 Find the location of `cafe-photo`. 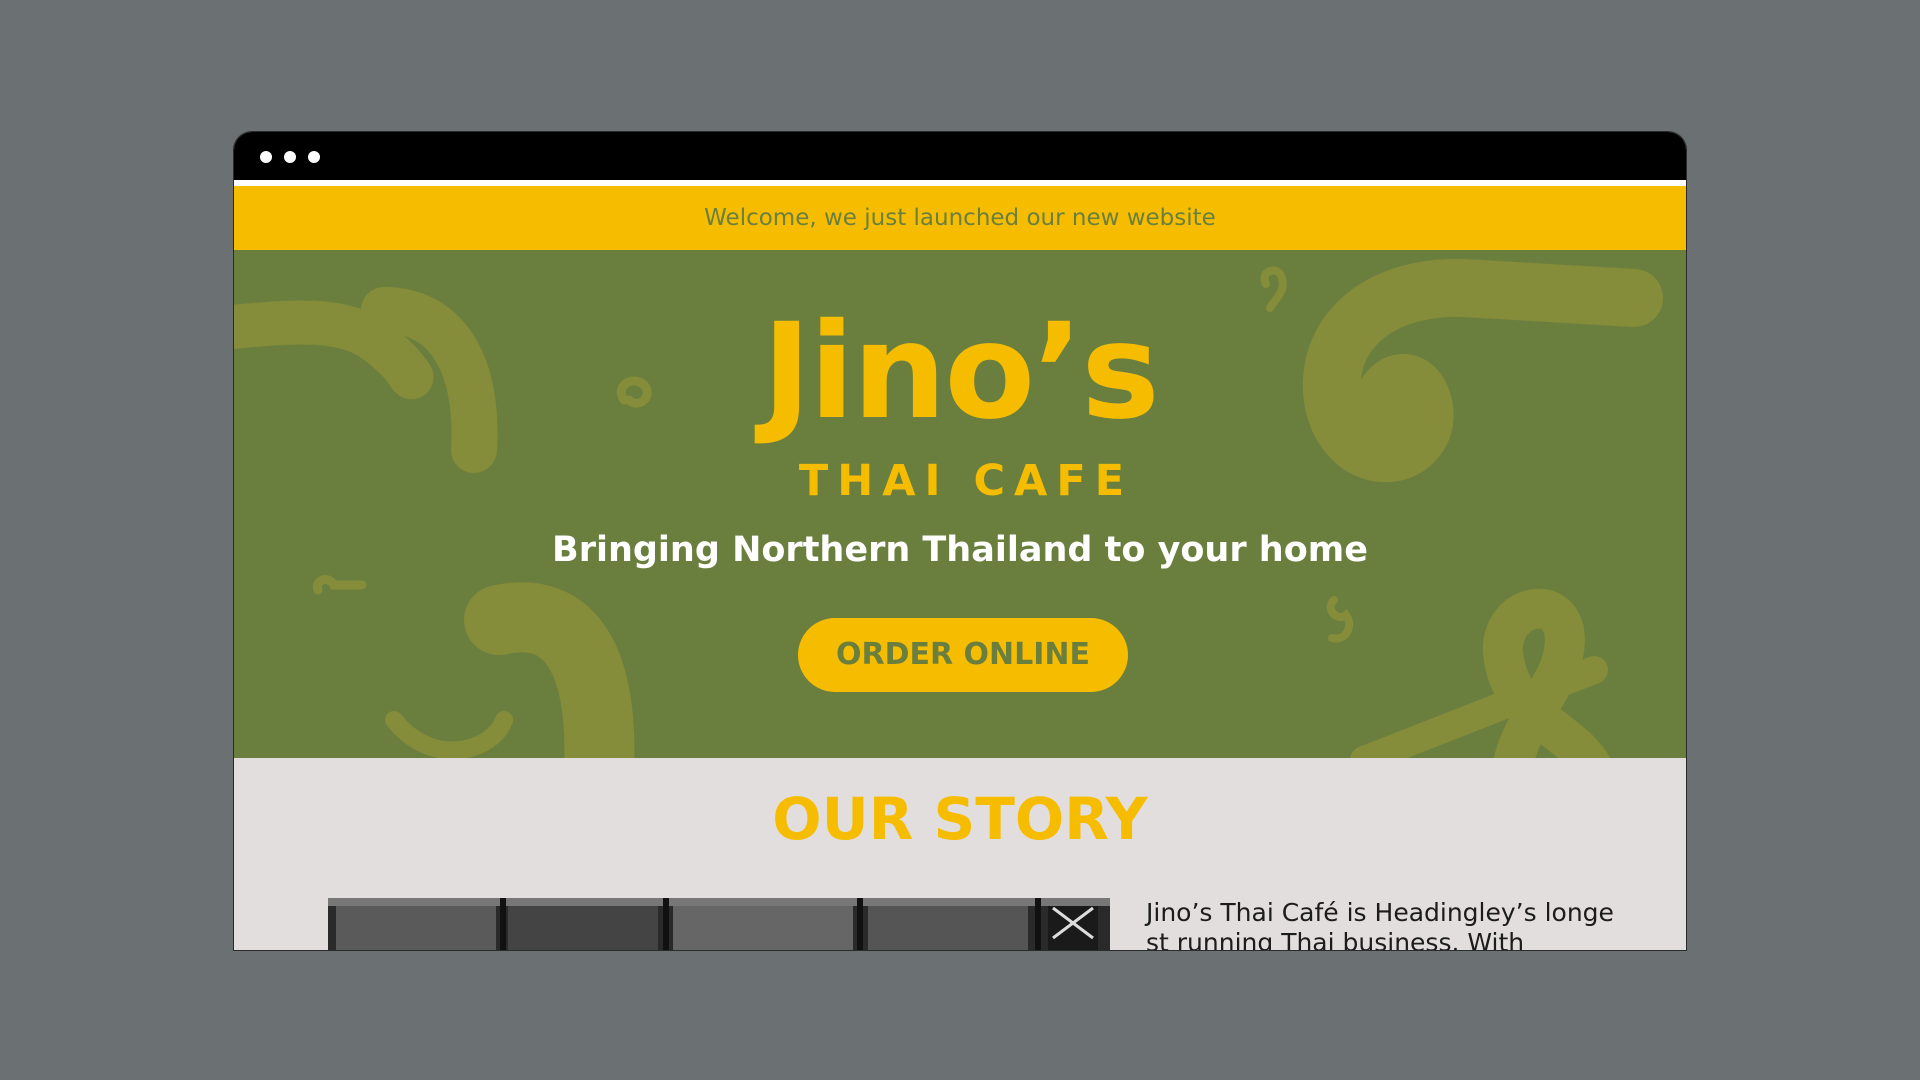

cafe-photo is located at coordinates (719, 924).